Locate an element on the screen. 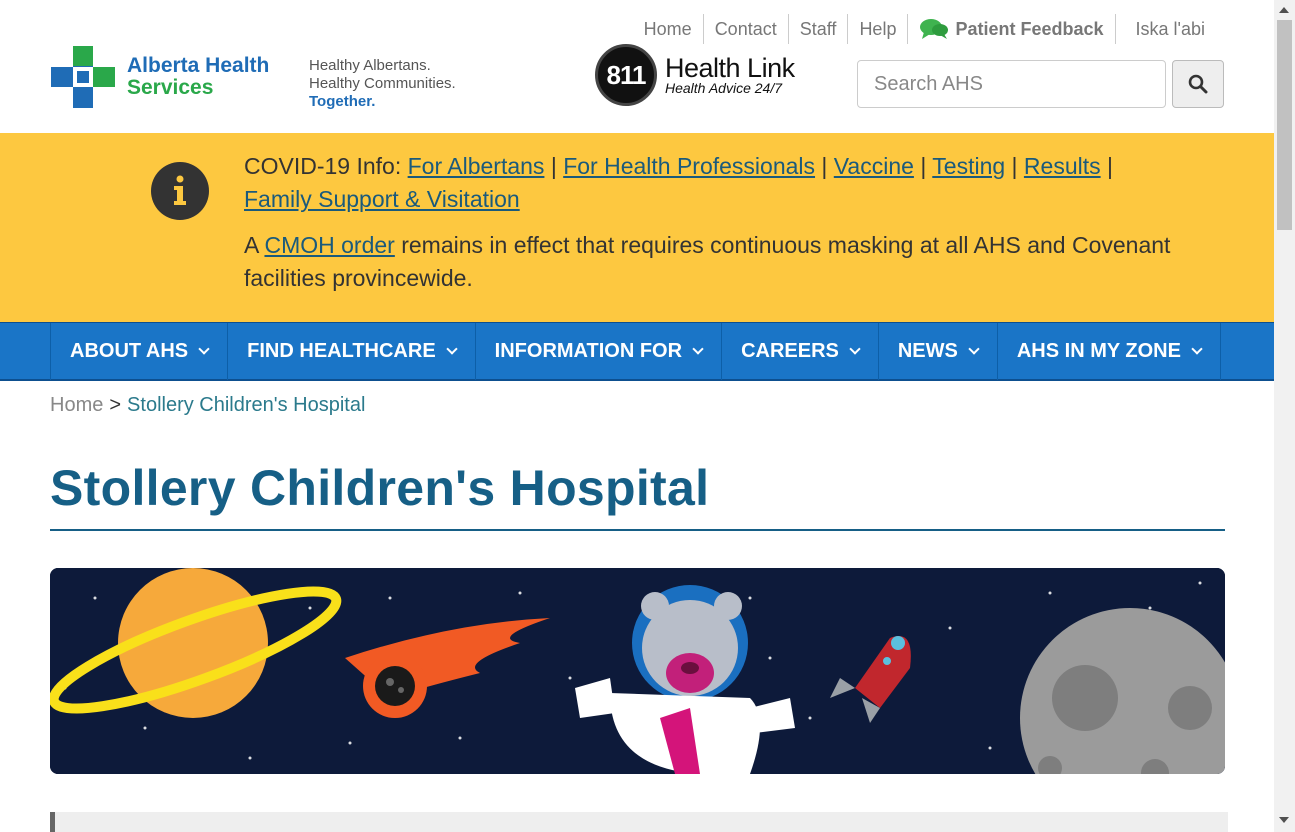 The width and height of the screenshot is (1295, 832). logo-line1: Alberta Health is located at coordinates (198, 65).